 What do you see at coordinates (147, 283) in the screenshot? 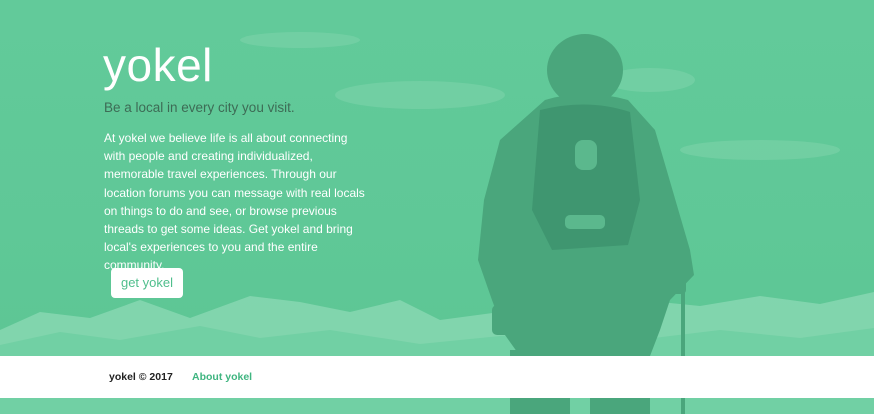
I see `get-yokel-button: get yokel` at bounding box center [147, 283].